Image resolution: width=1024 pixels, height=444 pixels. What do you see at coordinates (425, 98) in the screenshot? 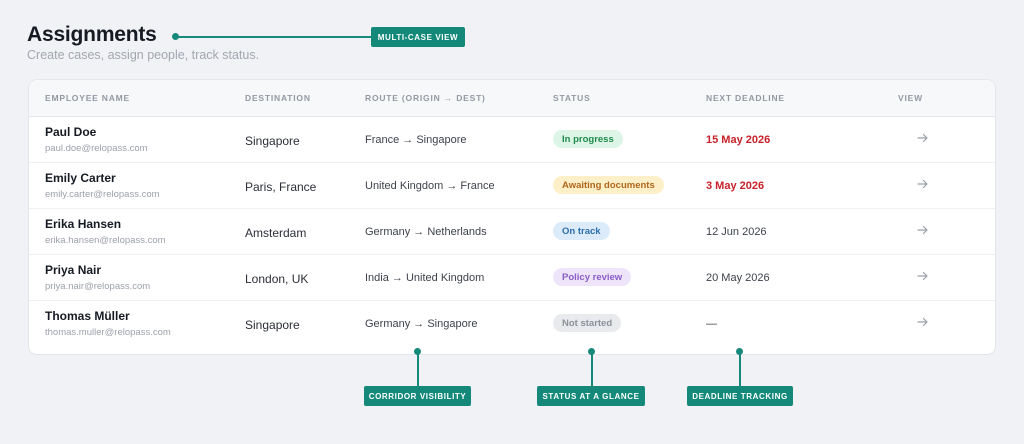
I see `column-header-route: ROUTE (ORIGIN → DEST)` at bounding box center [425, 98].